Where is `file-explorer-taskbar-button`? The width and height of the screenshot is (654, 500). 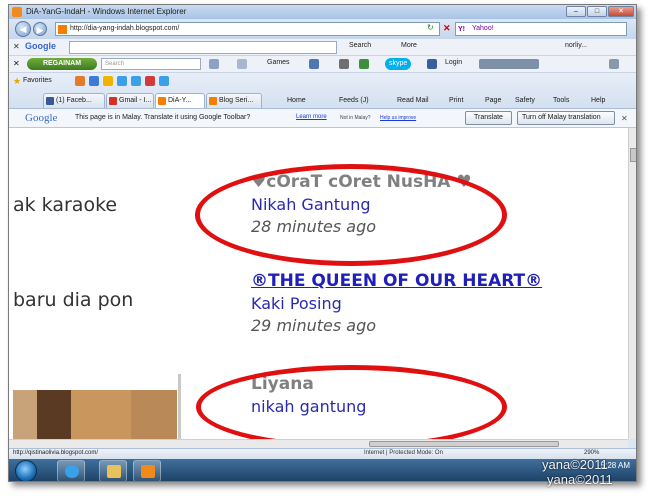
file-explorer-taskbar-button is located at coordinates (113, 470).